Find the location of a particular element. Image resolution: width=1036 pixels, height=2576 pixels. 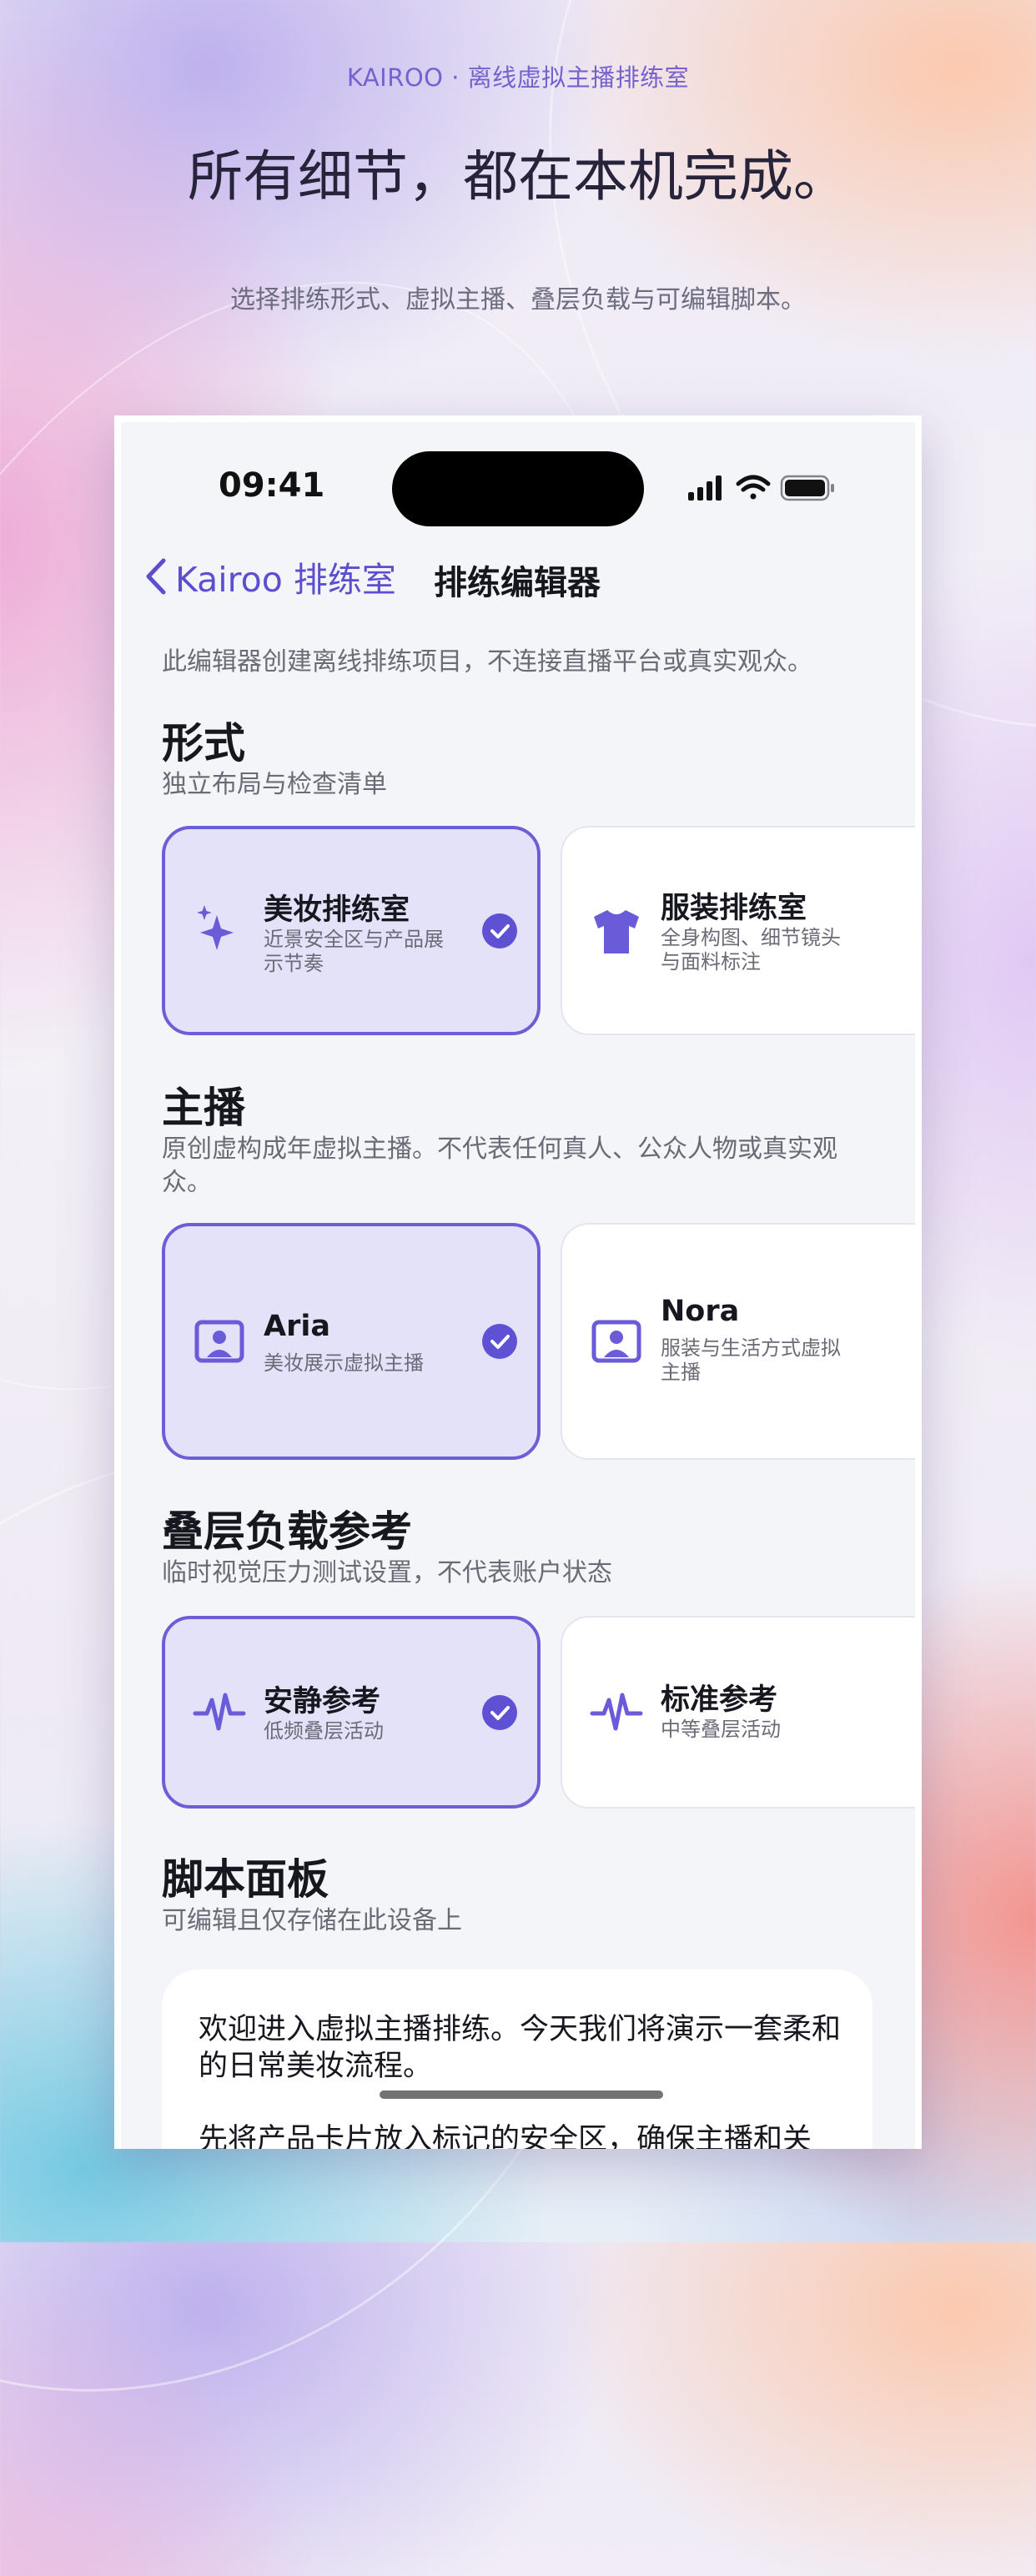

option-title: 服装排练室 is located at coordinates (734, 908).